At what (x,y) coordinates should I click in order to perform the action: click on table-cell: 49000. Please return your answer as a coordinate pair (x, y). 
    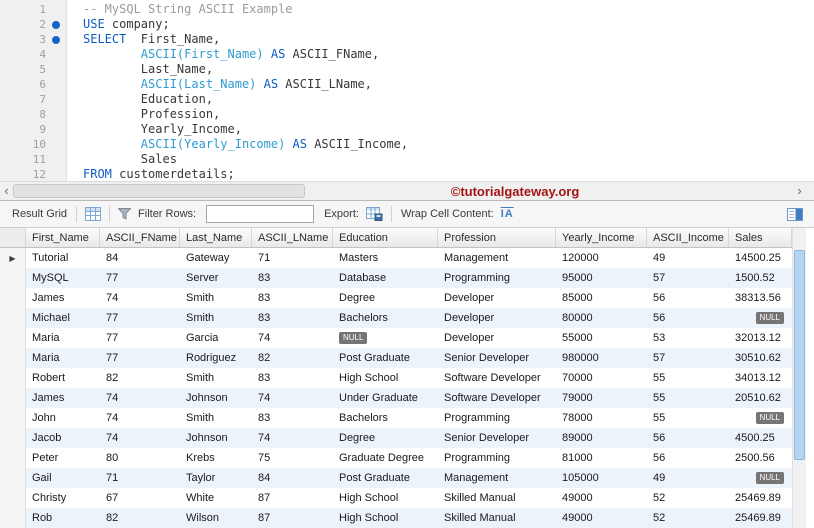
    Looking at the image, I should click on (601, 518).